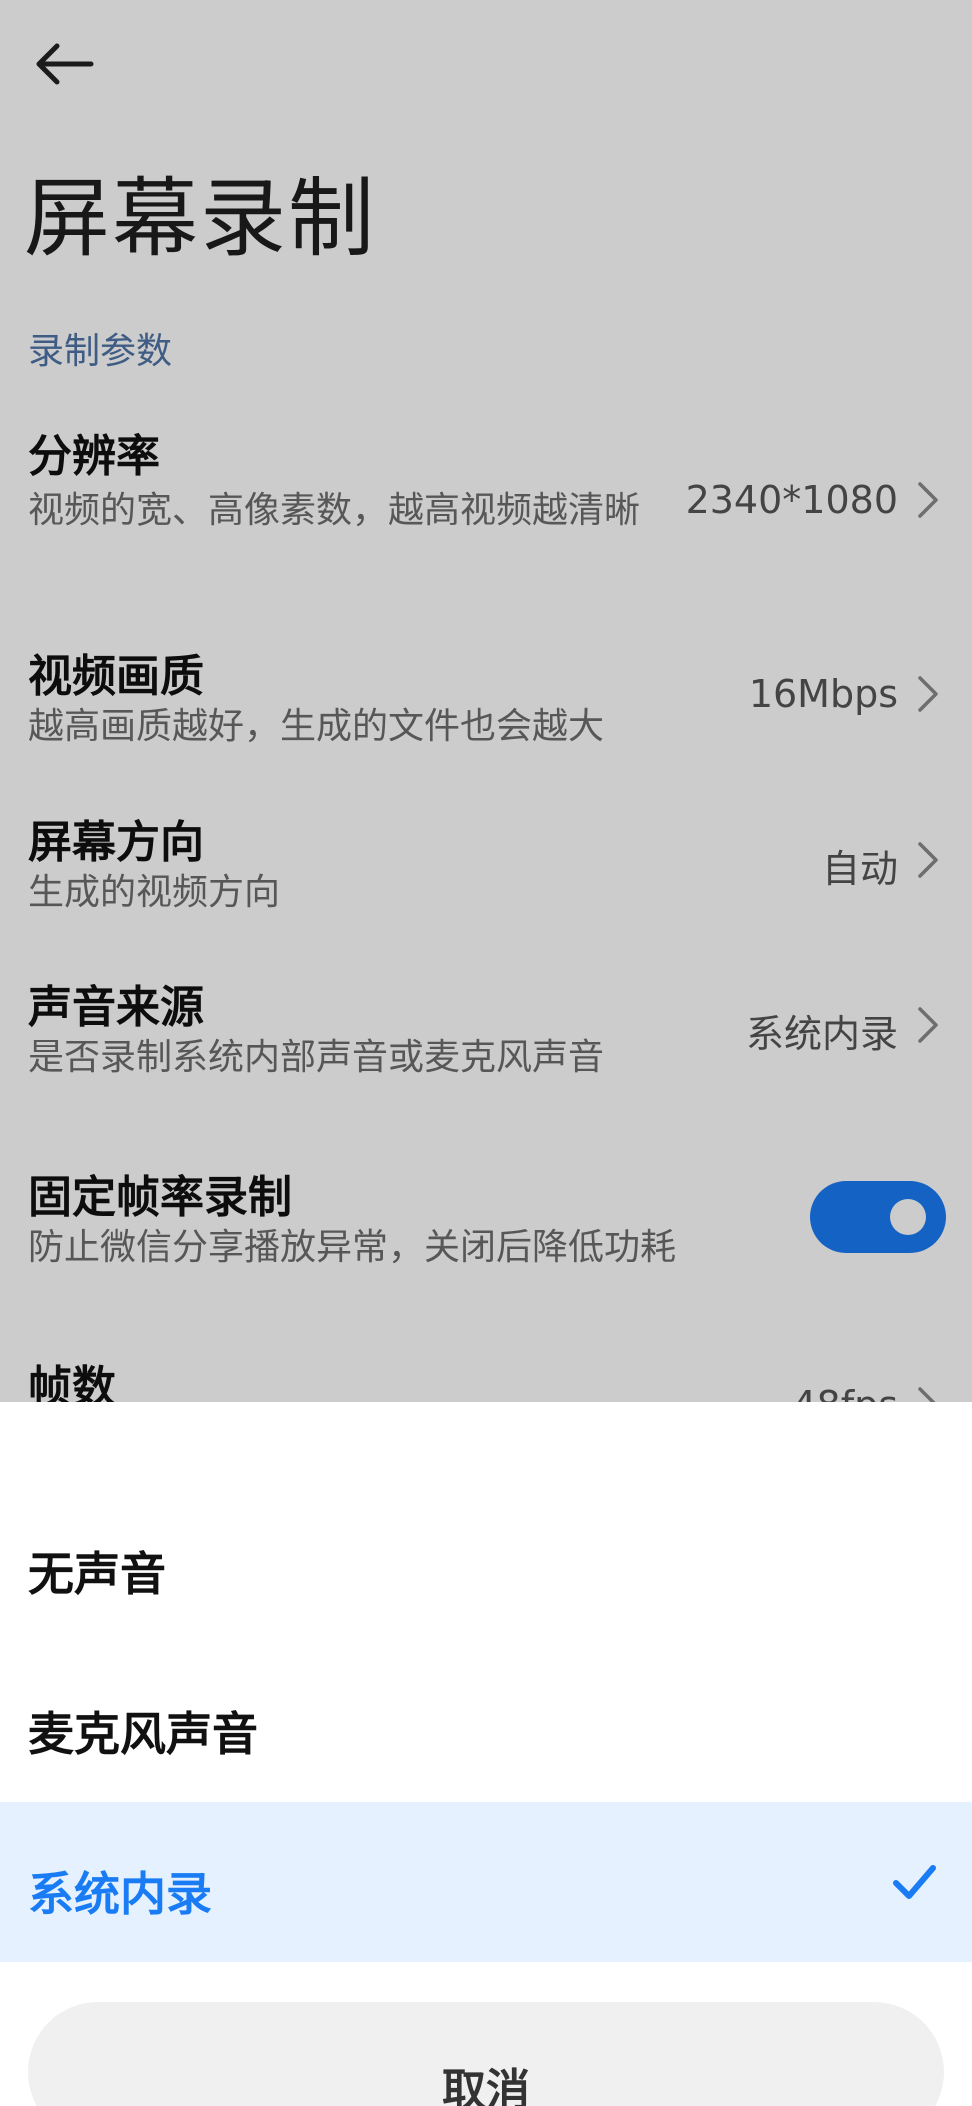 This screenshot has width=972, height=2106. I want to click on checkmark-icon, so click(914, 1882).